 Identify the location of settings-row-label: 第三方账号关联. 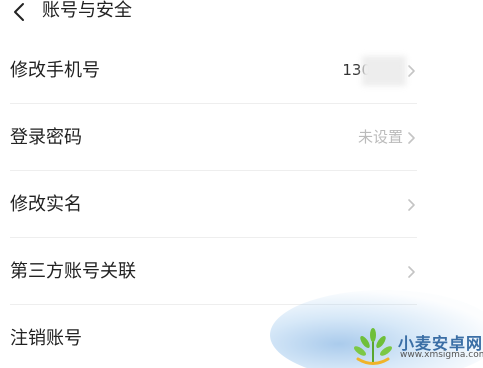
(73, 271).